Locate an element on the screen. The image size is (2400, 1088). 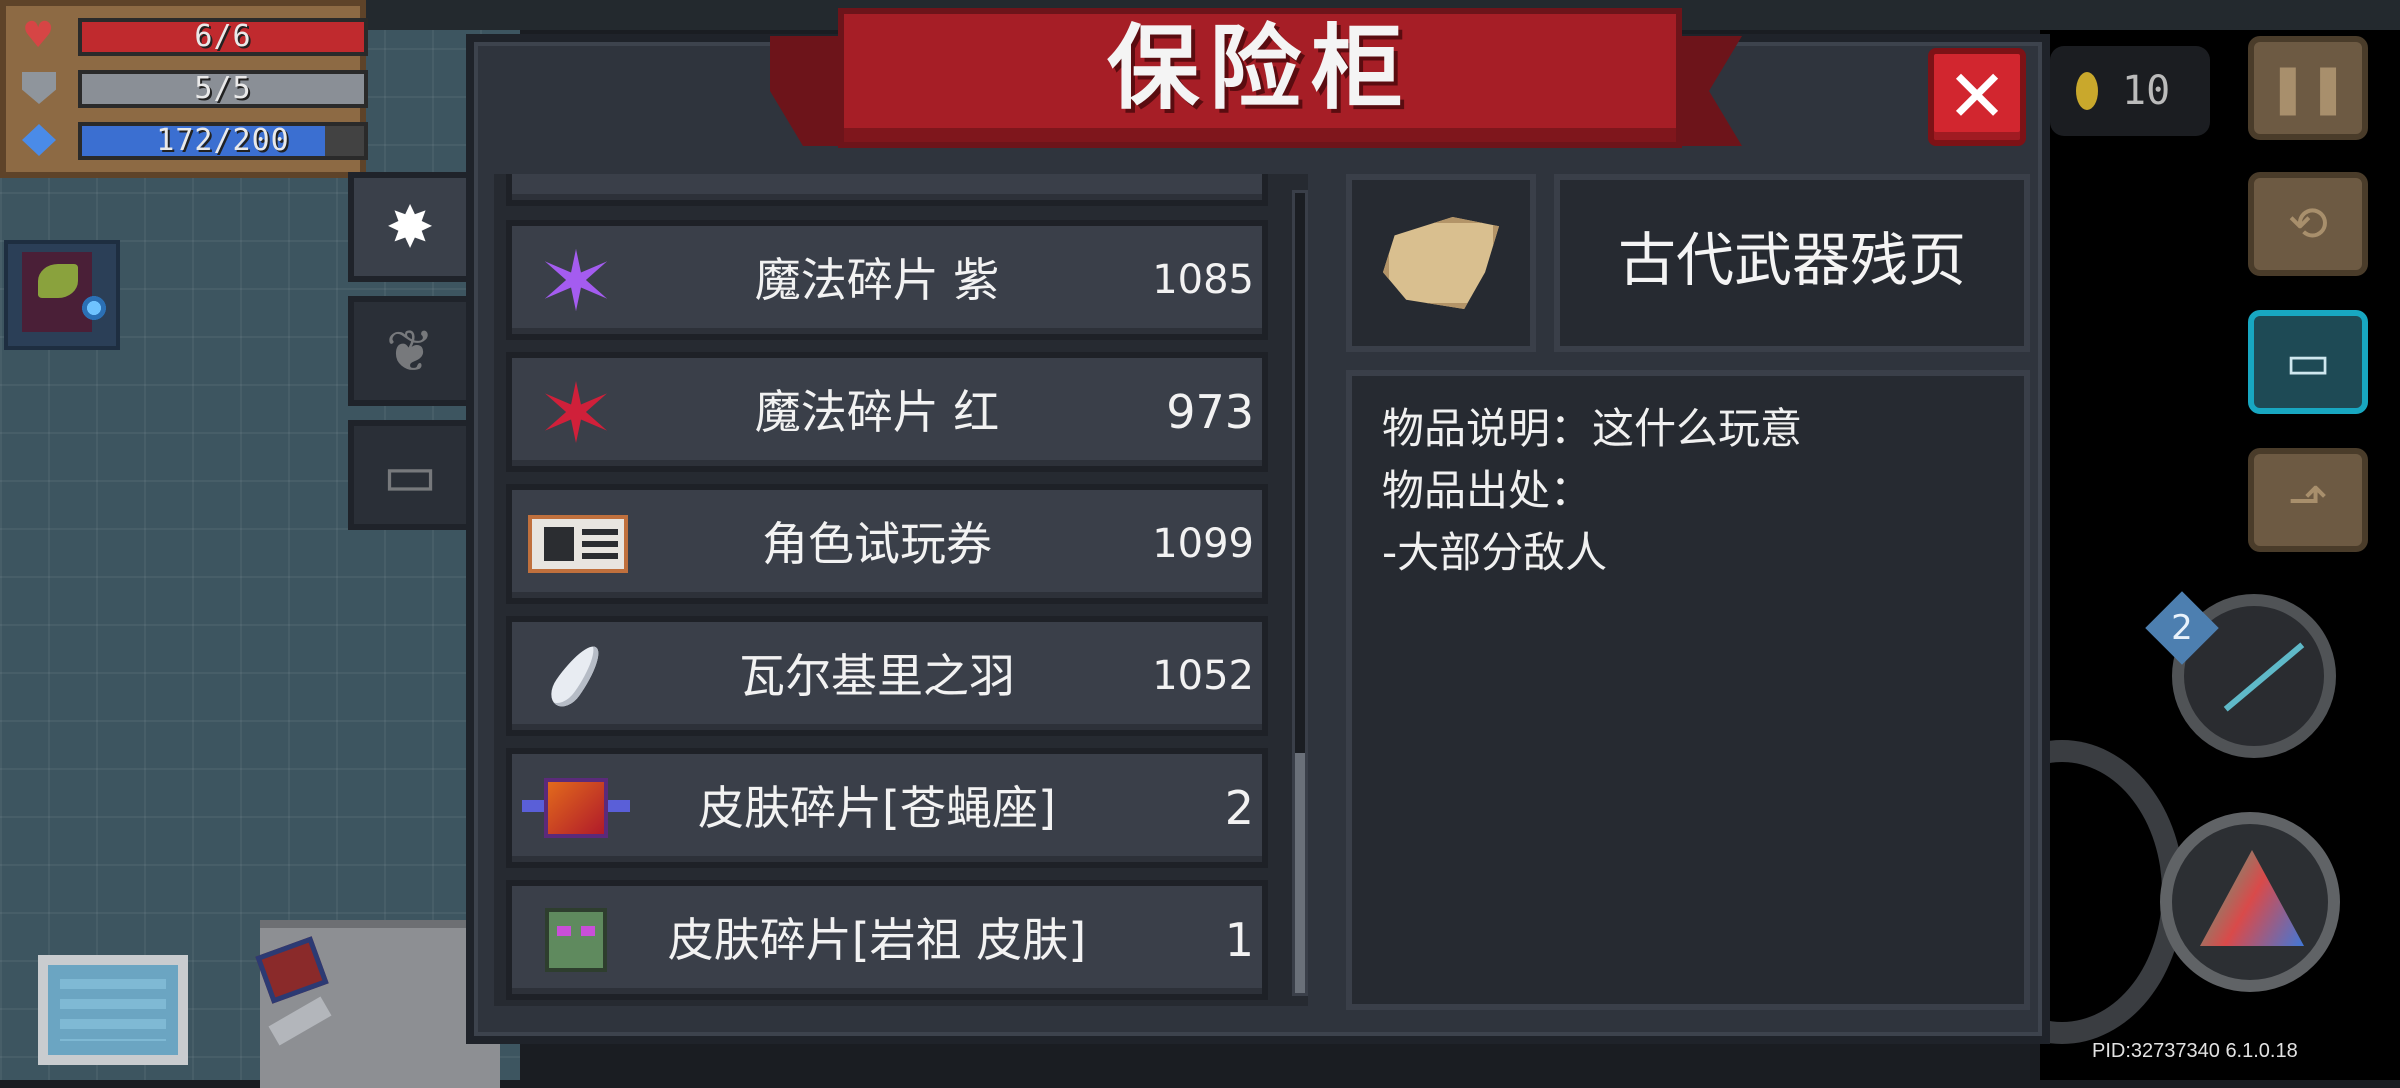
detail-item-name: 古代武器残页 is located at coordinates (1792, 263).